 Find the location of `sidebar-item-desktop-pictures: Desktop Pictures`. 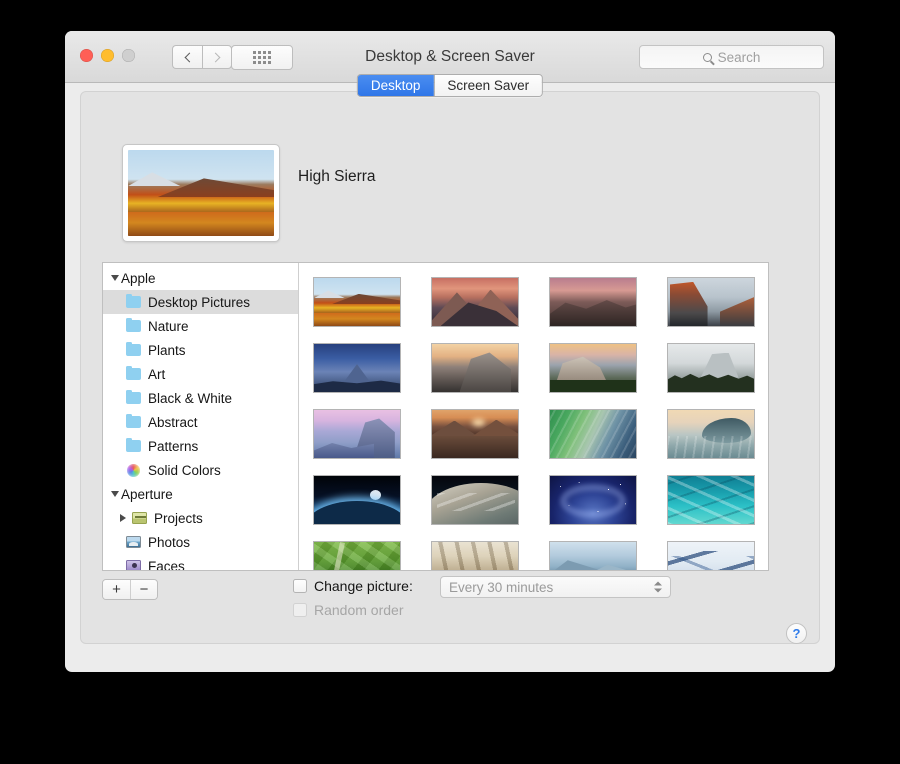

sidebar-item-desktop-pictures: Desktop Pictures is located at coordinates (200, 302).